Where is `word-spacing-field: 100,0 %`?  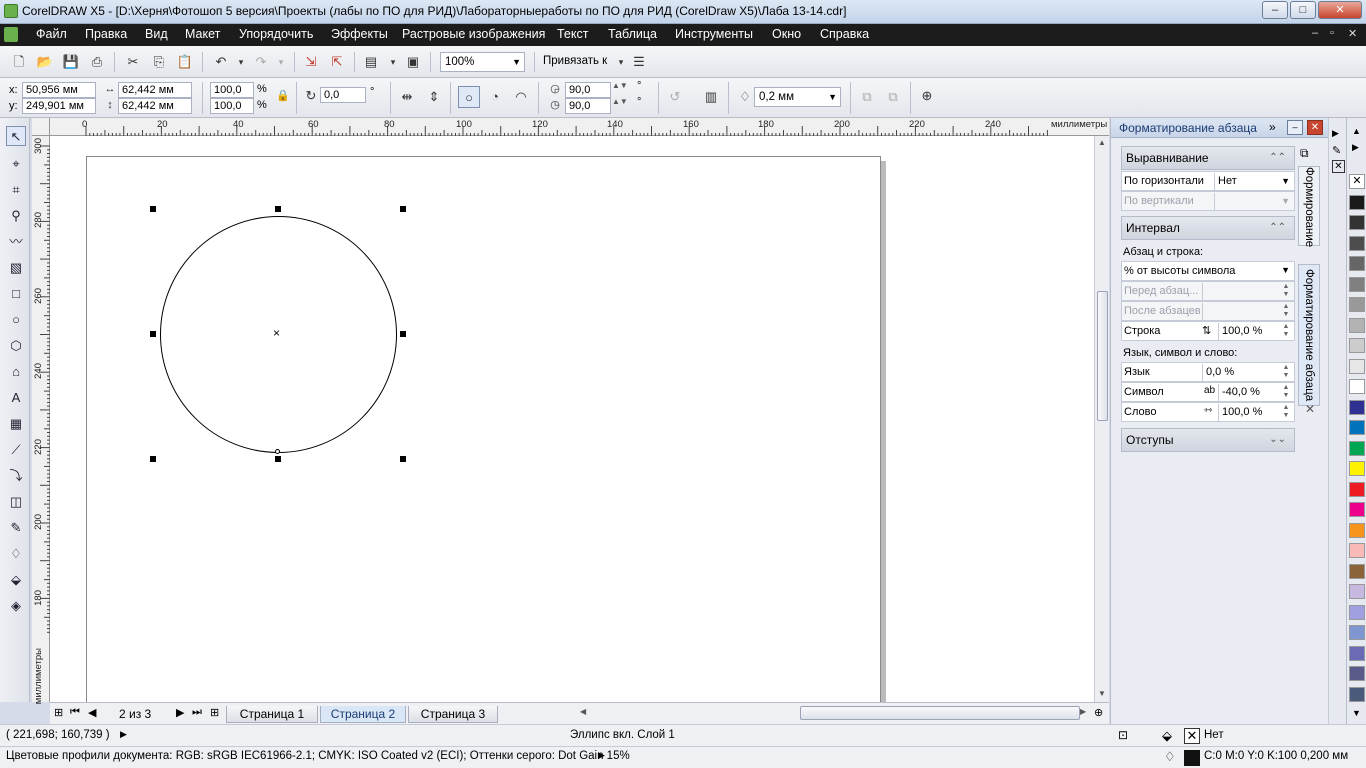
word-spacing-field: 100,0 % is located at coordinates (1249, 412).